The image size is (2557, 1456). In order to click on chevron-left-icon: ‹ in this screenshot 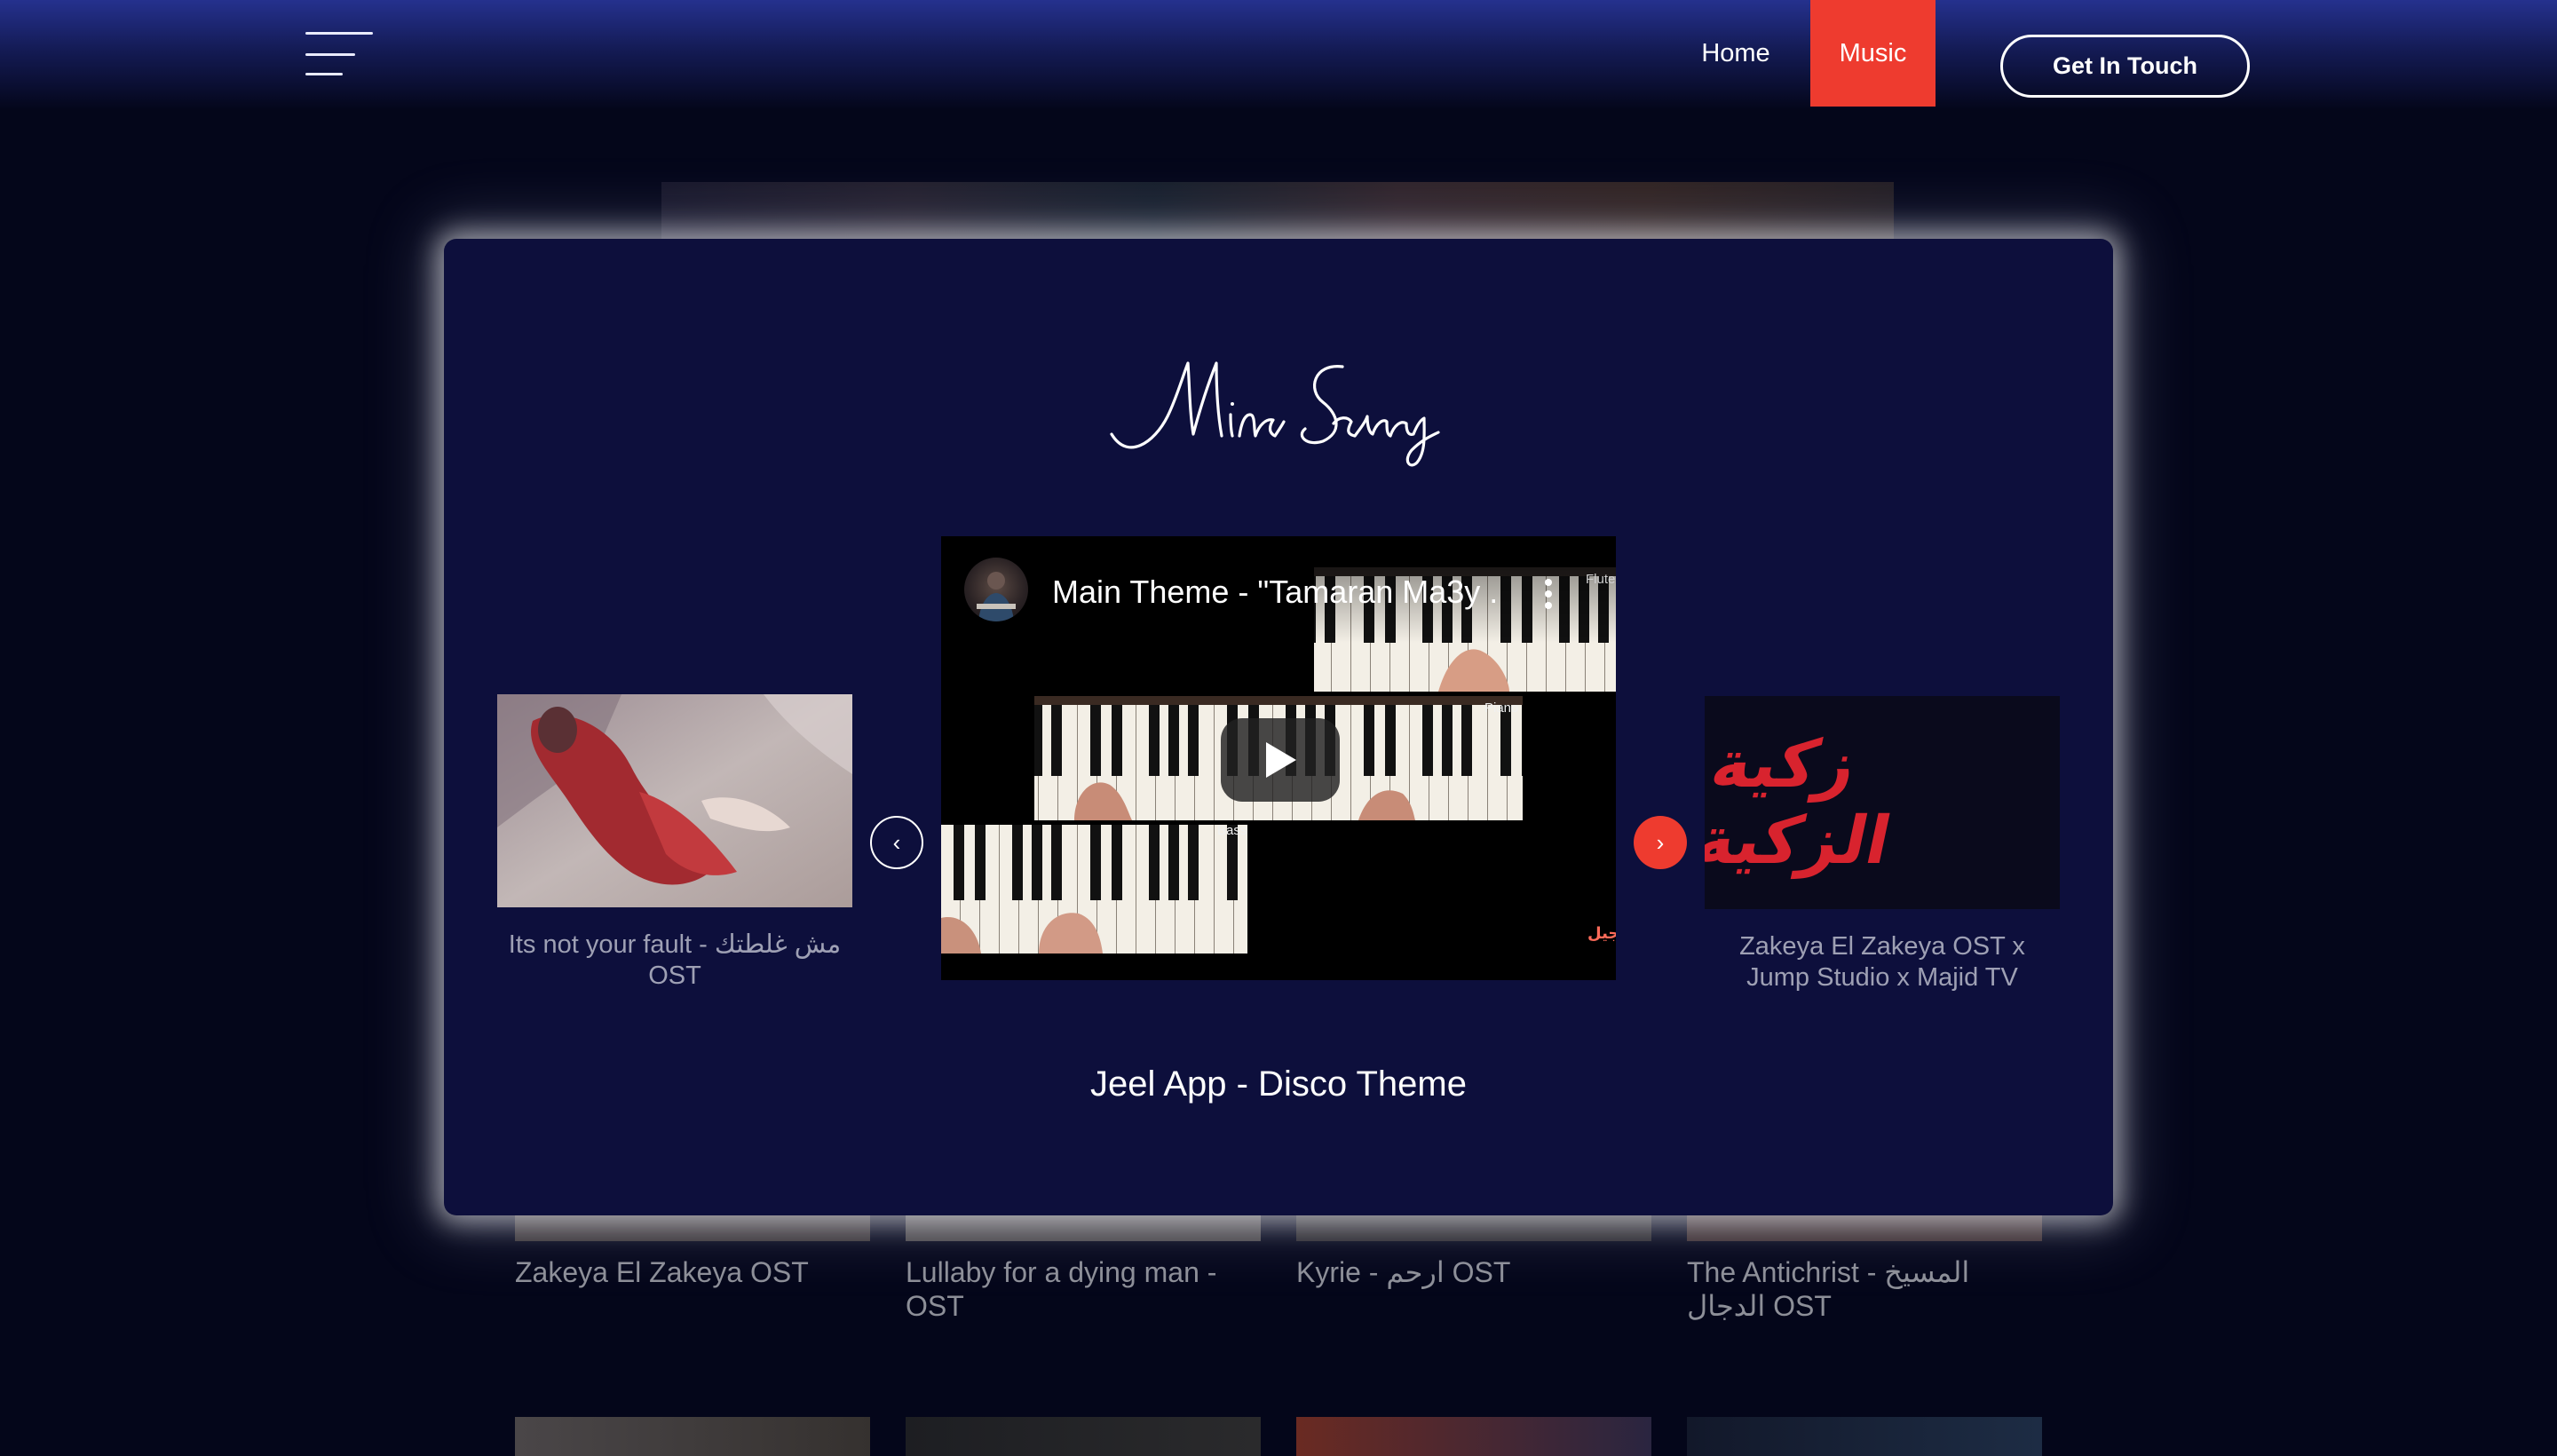, I will do `click(896, 842)`.